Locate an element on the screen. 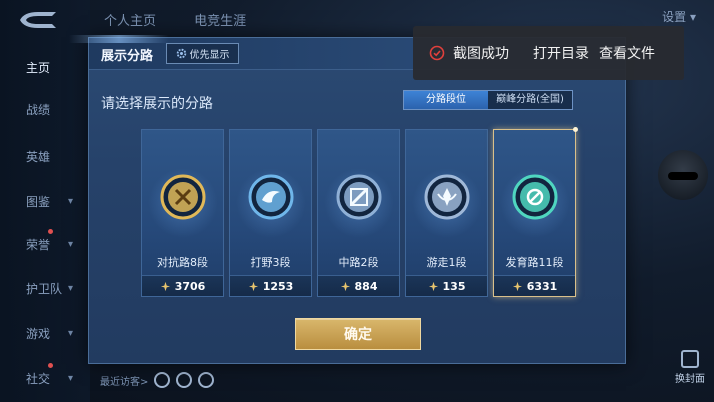  sidebar-item-label: 护卫队 is located at coordinates (44, 288).